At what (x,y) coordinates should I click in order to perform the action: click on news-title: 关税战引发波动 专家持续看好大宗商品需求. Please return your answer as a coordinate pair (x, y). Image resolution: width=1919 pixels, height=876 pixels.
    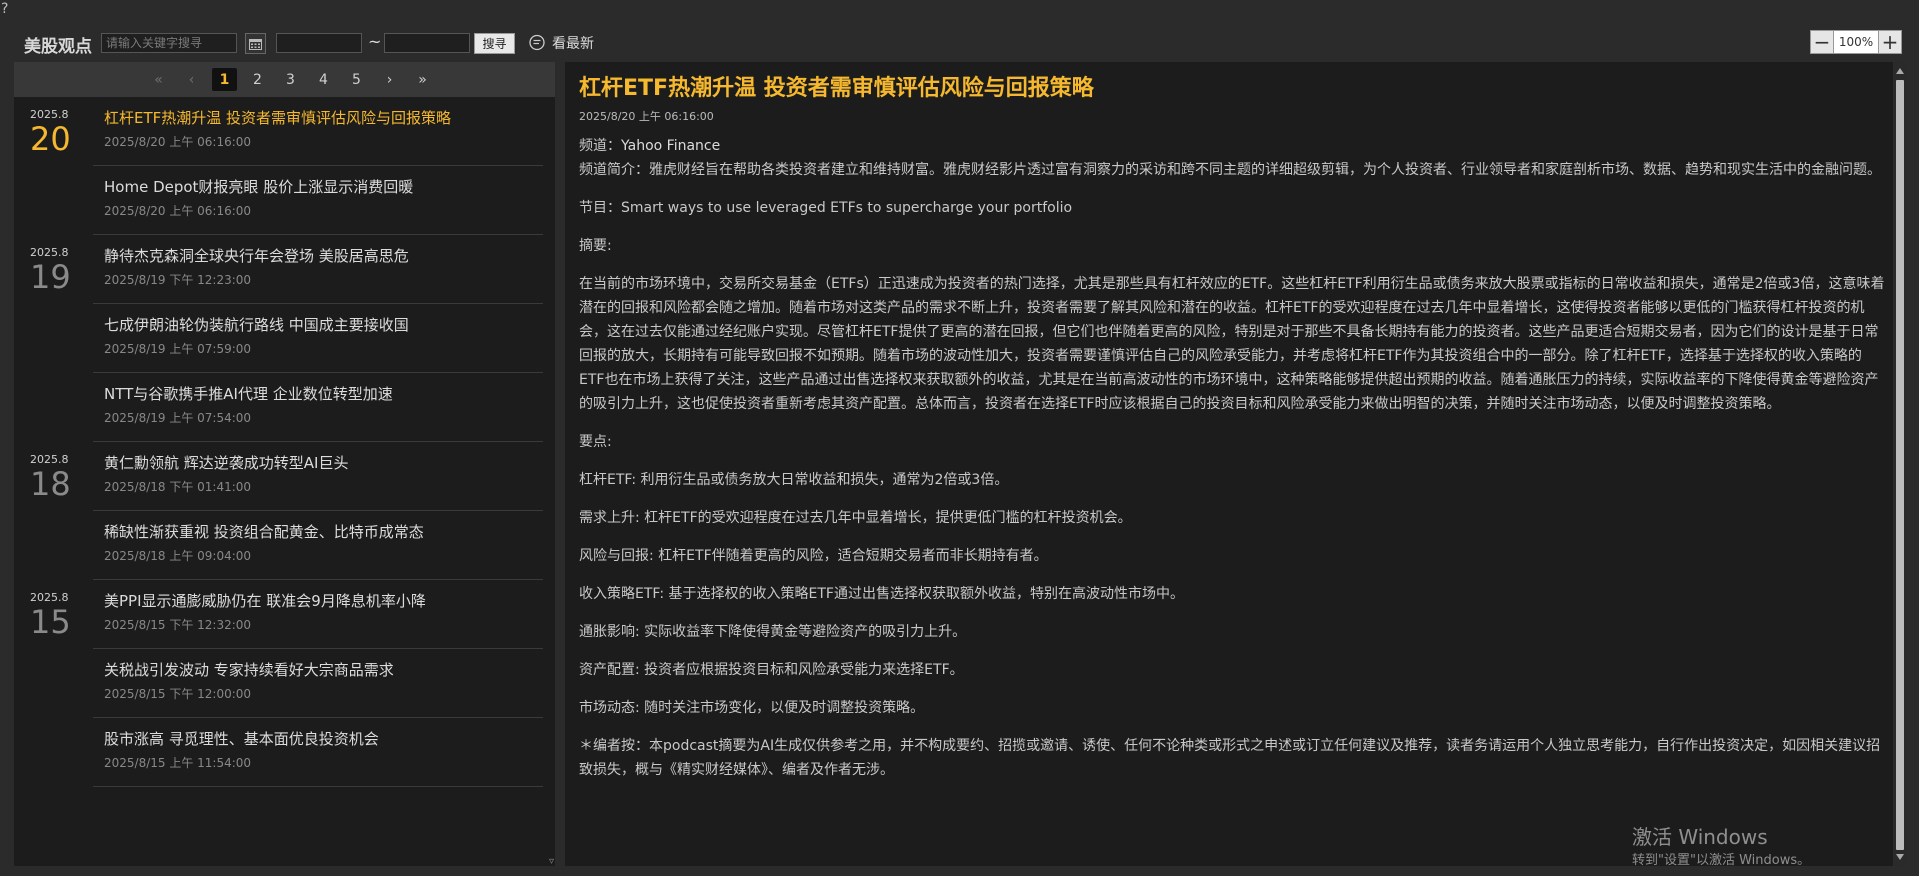
    Looking at the image, I should click on (249, 670).